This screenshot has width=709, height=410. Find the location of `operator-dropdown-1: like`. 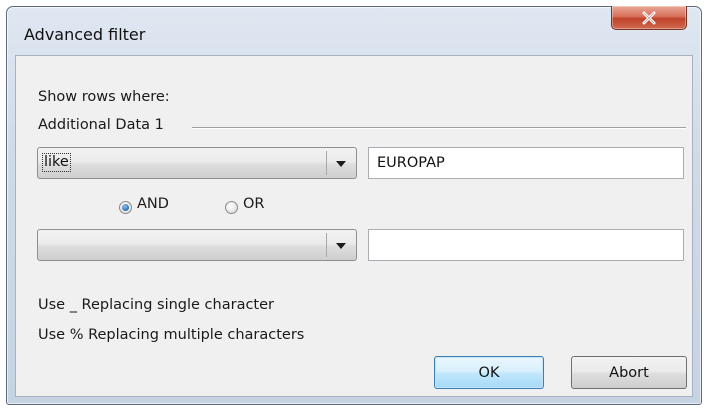

operator-dropdown-1: like is located at coordinates (197, 163).